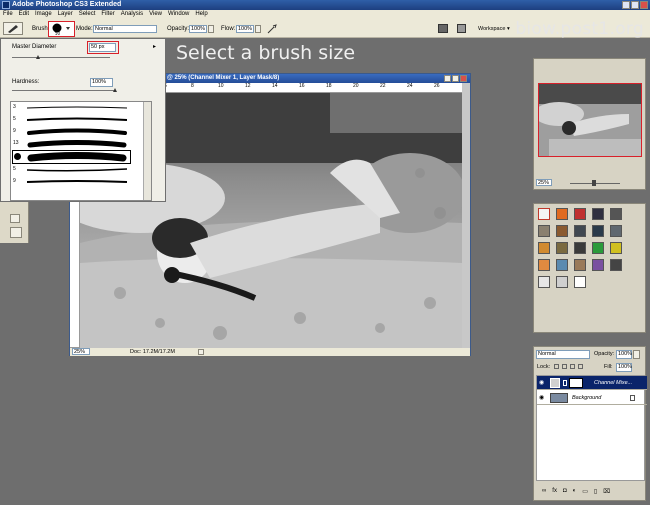 The image size is (650, 505). What do you see at coordinates (644, 5) in the screenshot?
I see `close-button` at bounding box center [644, 5].